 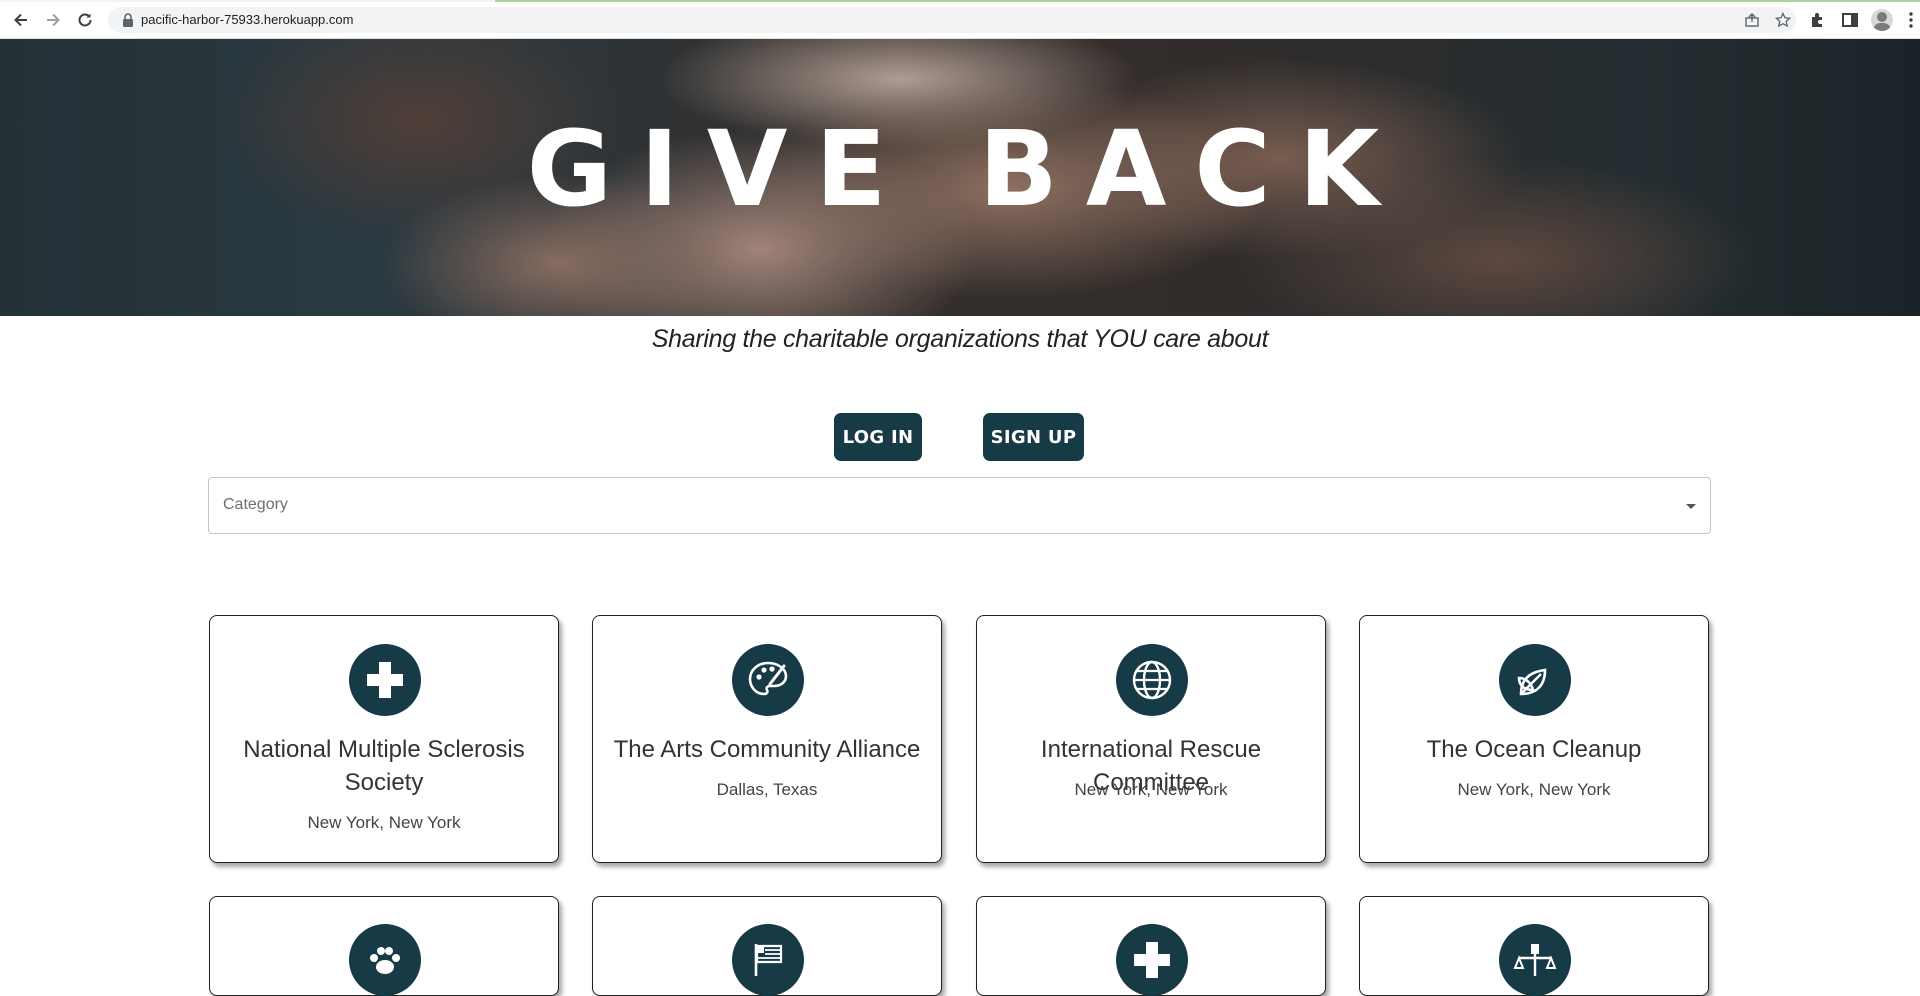 I want to click on arrow-right-icon, so click(x=53, y=20).